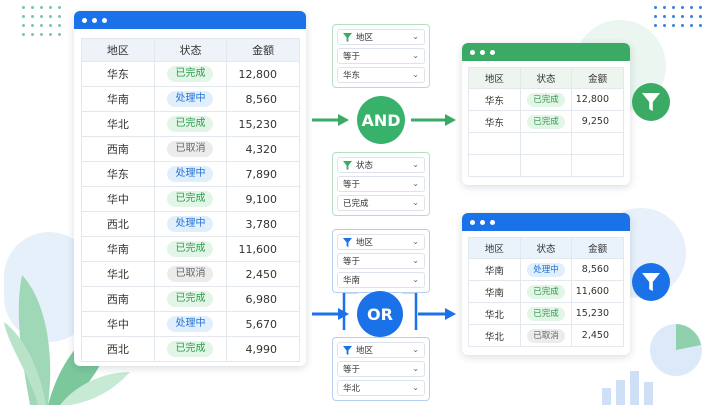 The image size is (720, 405). What do you see at coordinates (381, 75) in the screenshot?
I see `value-select: 华东 ⌄` at bounding box center [381, 75].